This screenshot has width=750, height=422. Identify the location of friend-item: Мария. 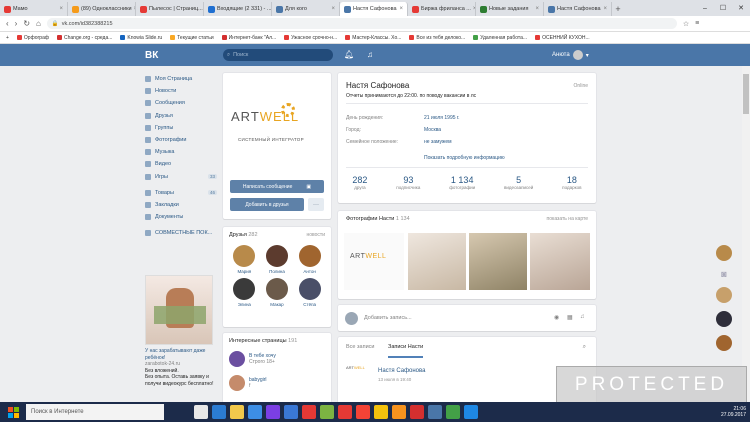
(244, 259).